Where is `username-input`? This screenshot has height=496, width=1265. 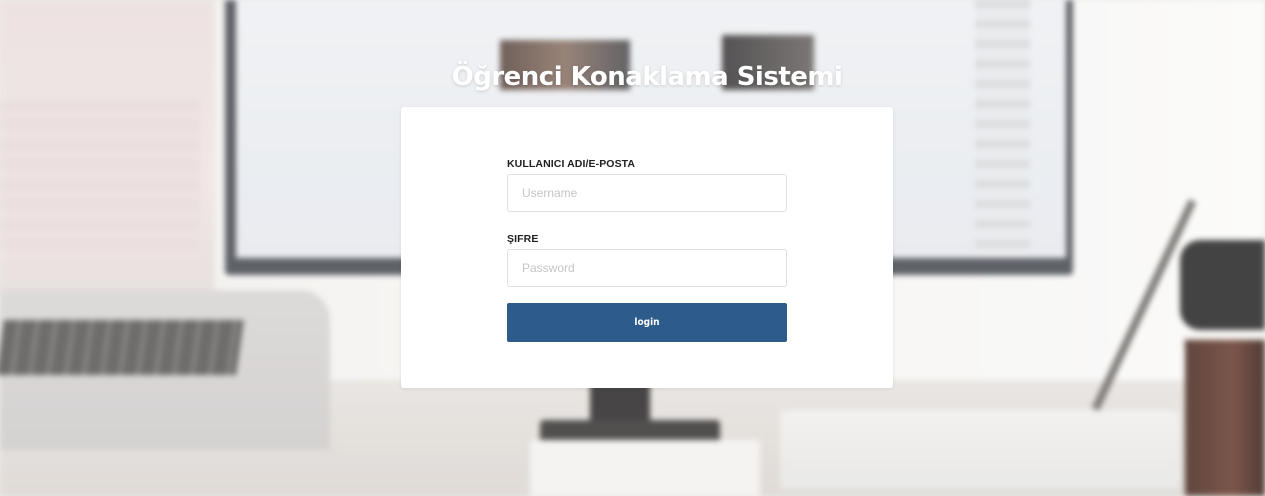
username-input is located at coordinates (647, 193).